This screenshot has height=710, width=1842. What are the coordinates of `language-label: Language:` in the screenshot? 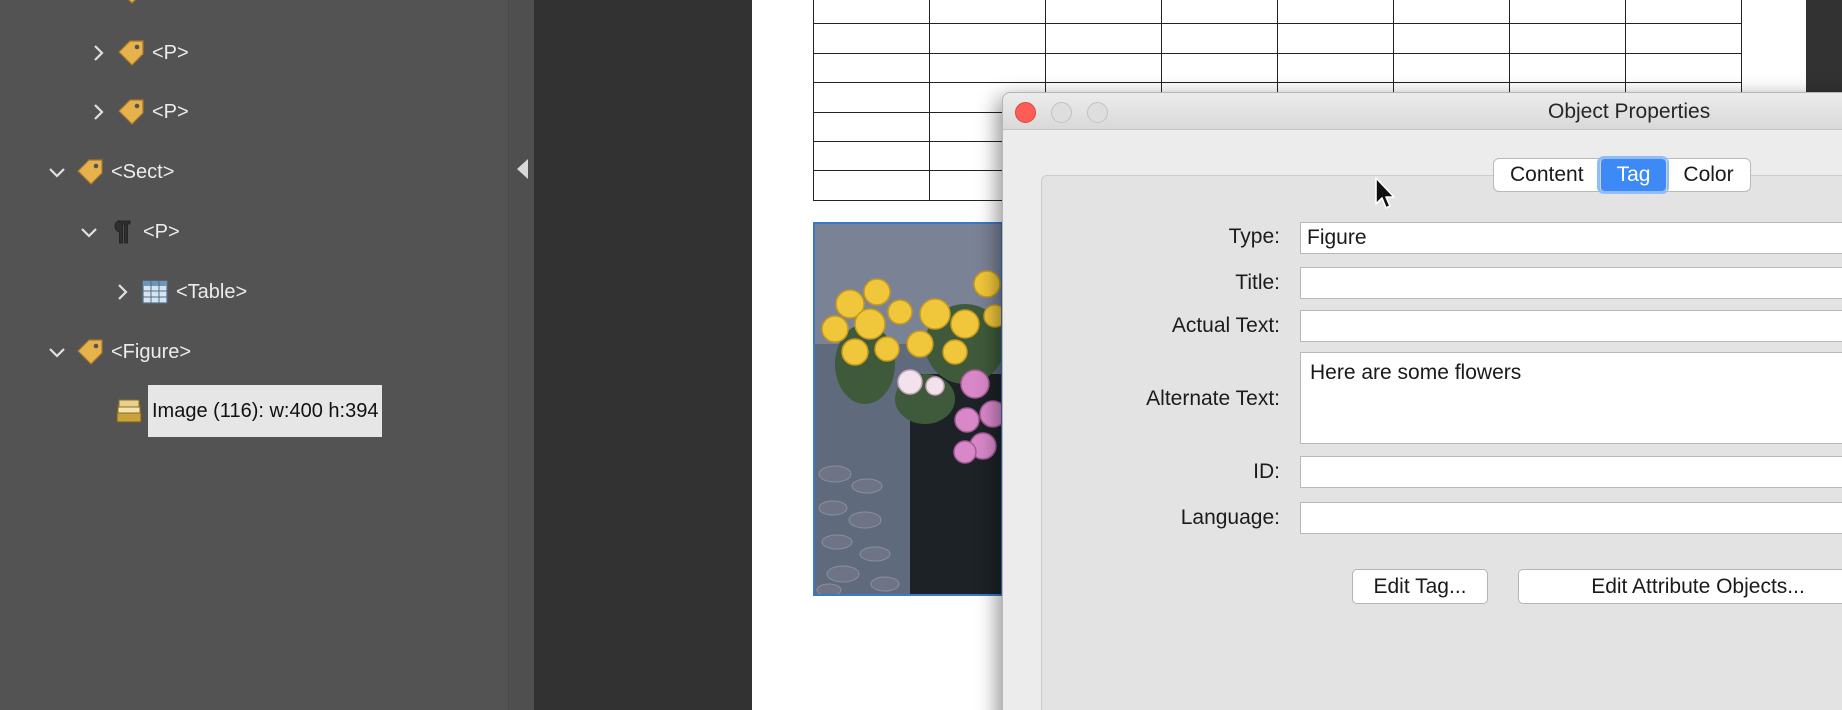 It's located at (1230, 517).